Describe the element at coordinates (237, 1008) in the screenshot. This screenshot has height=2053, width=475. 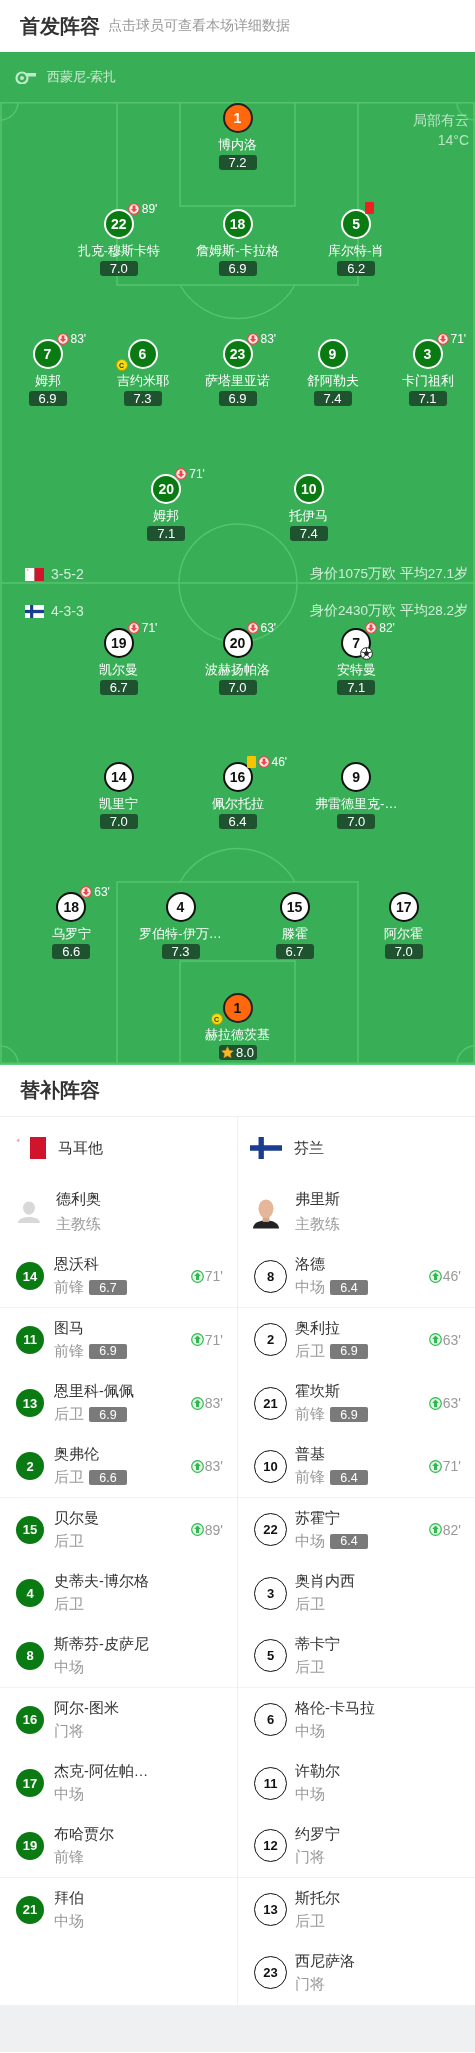
I see `player-number: 1` at that location.